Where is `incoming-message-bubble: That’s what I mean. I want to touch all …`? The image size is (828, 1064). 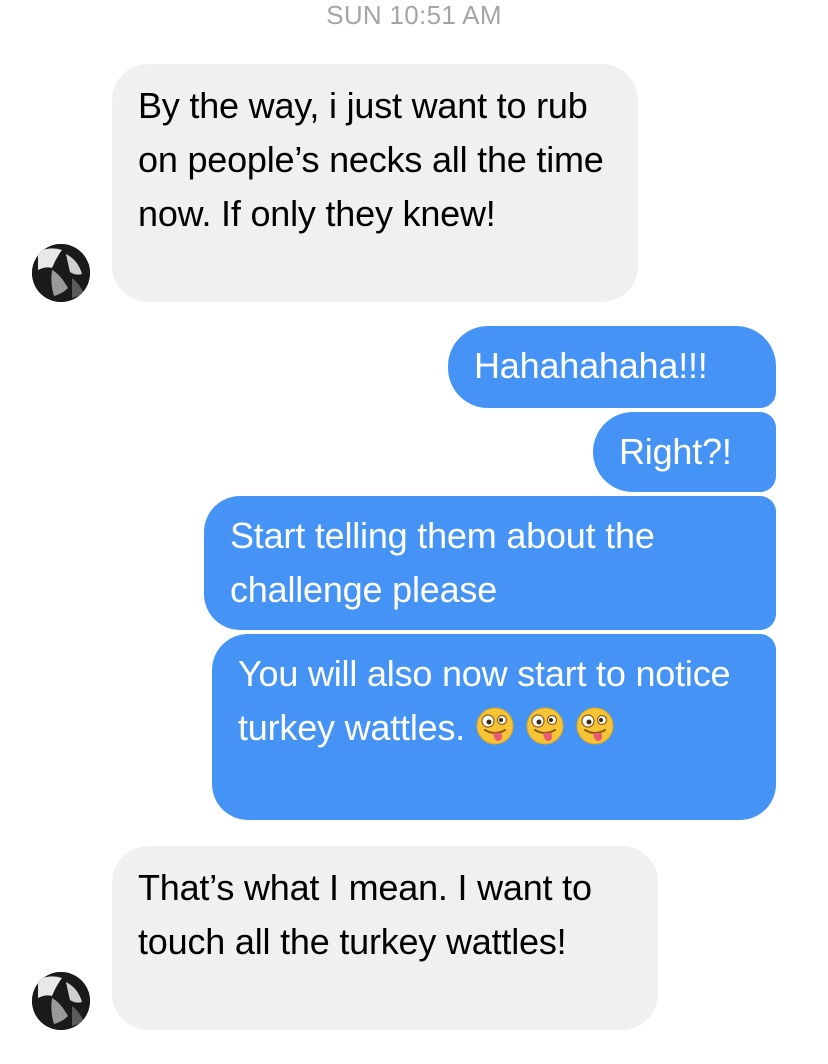
incoming-message-bubble: That’s what I mean. I want to touch all … is located at coordinates (385, 938).